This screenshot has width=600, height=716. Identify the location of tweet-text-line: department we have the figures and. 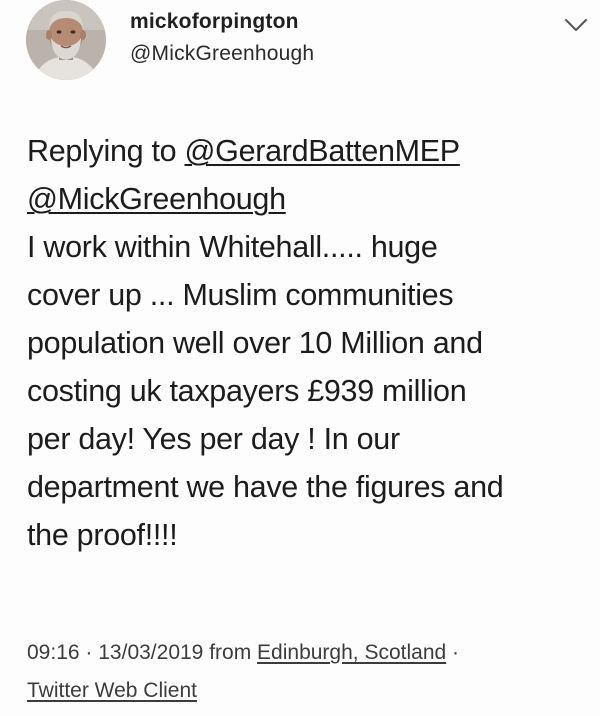
(265, 487).